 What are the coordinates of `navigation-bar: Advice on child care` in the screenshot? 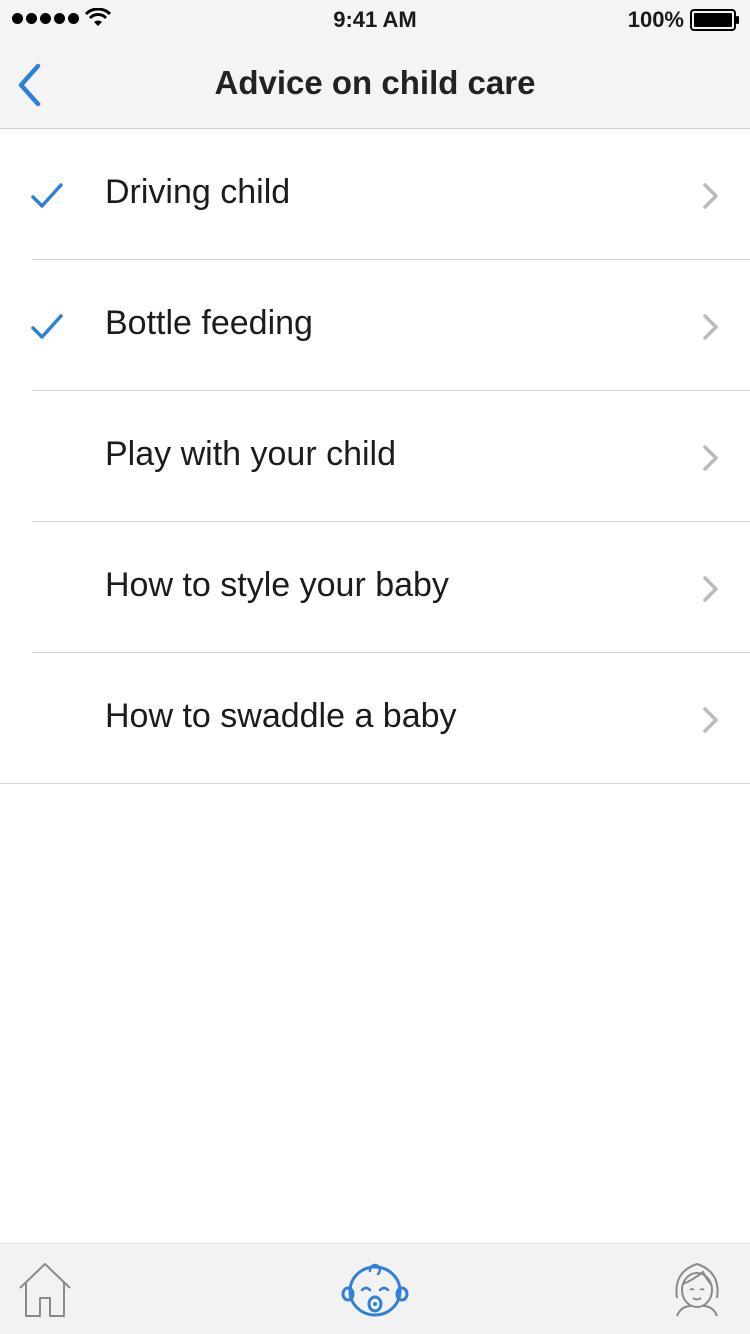 It's located at (375, 84).